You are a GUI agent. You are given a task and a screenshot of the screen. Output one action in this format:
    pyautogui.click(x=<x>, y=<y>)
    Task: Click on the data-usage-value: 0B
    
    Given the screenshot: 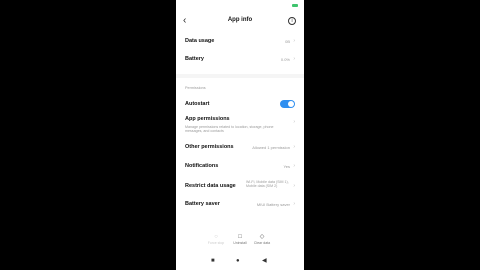 What is the action you would take?
    pyautogui.click(x=287, y=41)
    